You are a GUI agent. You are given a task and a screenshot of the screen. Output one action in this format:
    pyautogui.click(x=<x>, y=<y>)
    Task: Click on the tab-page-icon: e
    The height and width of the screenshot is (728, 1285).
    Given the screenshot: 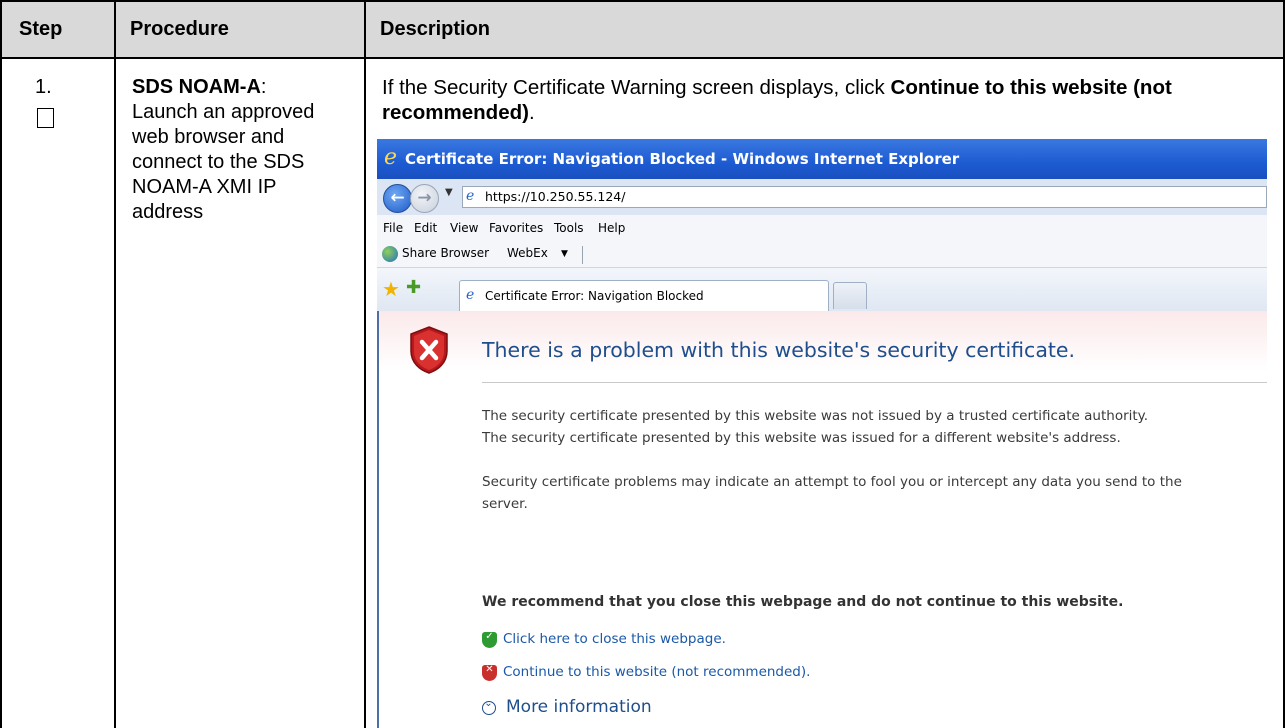 What is the action you would take?
    pyautogui.click(x=470, y=295)
    